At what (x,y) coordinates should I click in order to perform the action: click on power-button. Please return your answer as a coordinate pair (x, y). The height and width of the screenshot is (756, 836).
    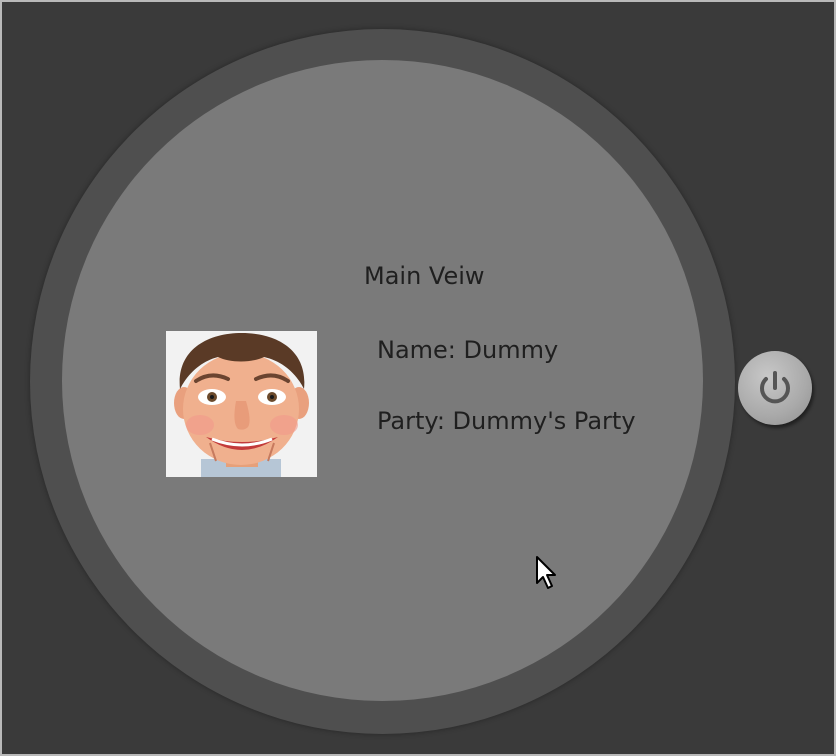
    Looking at the image, I should click on (775, 388).